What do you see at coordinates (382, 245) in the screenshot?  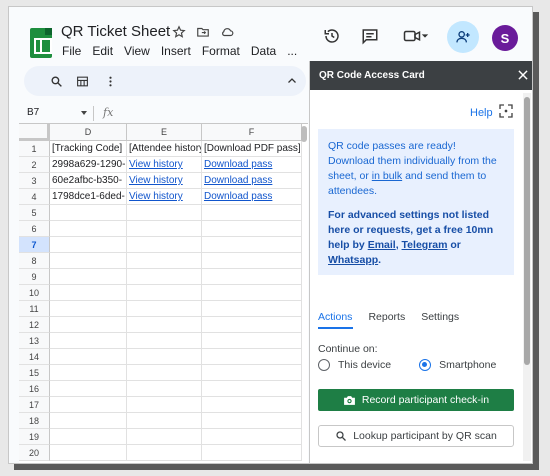 I see `email-link: Email` at bounding box center [382, 245].